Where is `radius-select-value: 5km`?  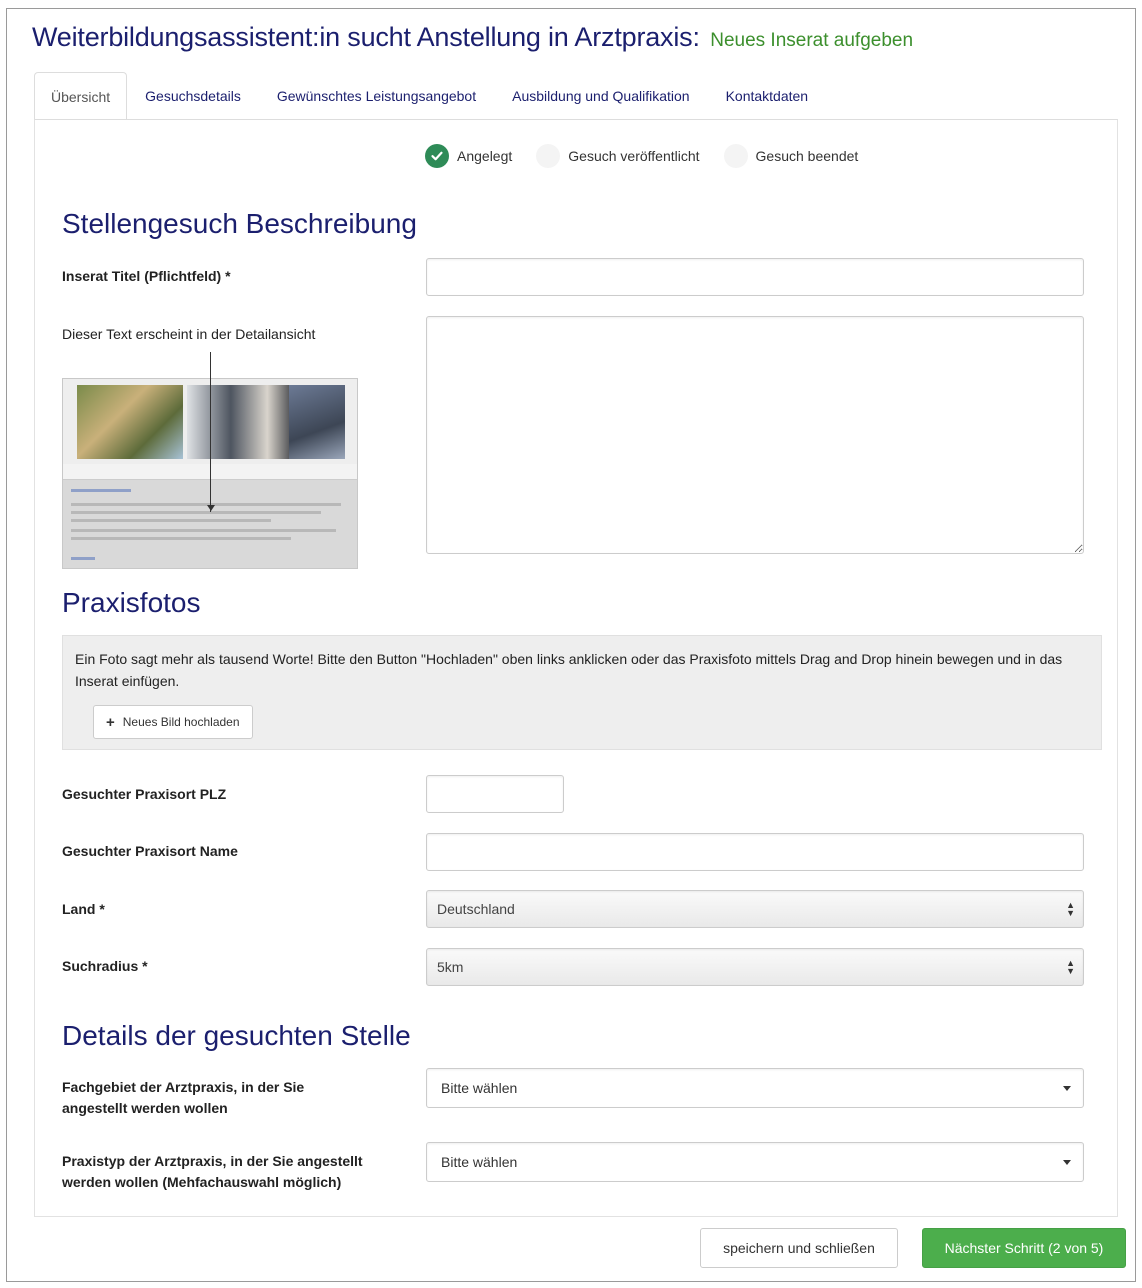 radius-select-value: 5km is located at coordinates (450, 967).